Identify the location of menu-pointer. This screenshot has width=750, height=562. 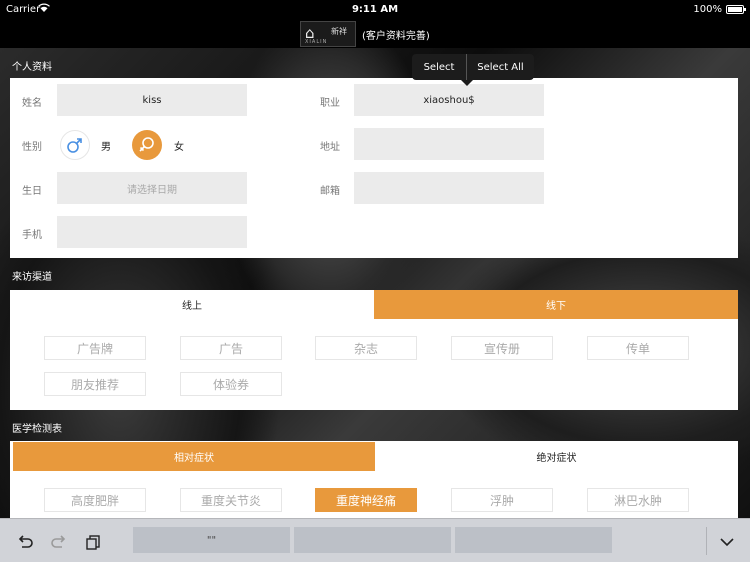
(467, 83).